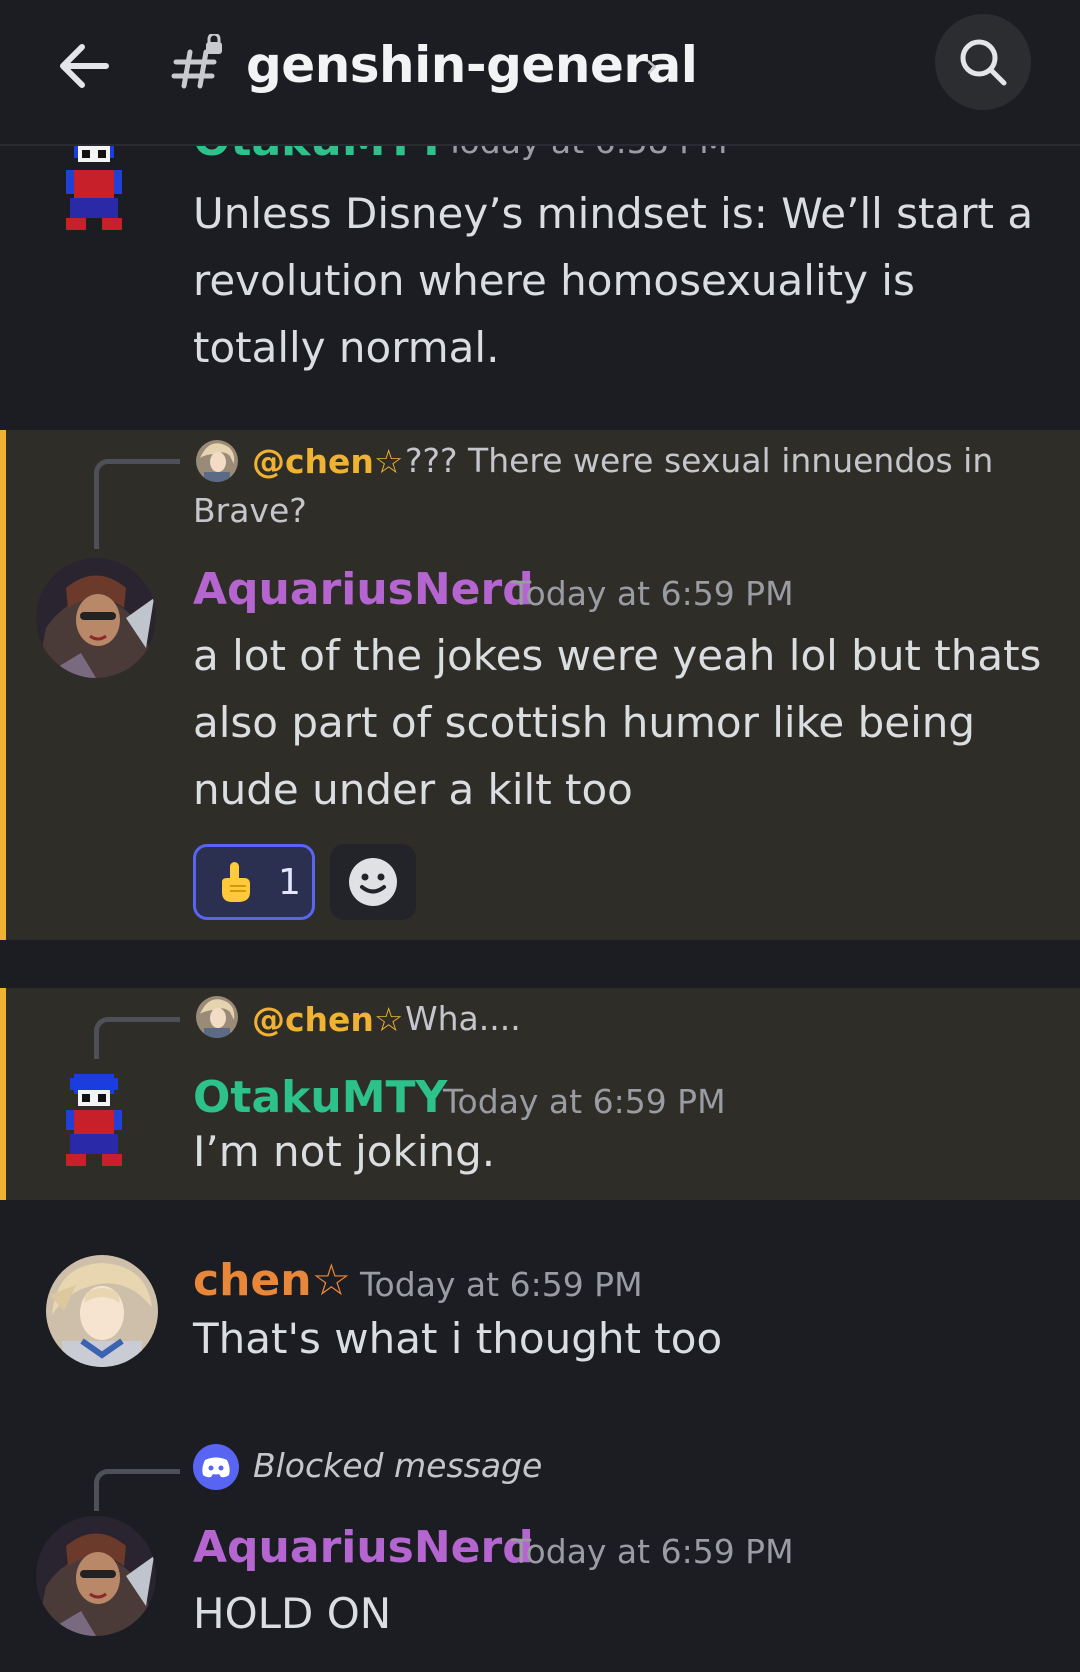 The width and height of the screenshot is (1080, 1672). I want to click on message-content: HOLD ON, so click(292, 1613).